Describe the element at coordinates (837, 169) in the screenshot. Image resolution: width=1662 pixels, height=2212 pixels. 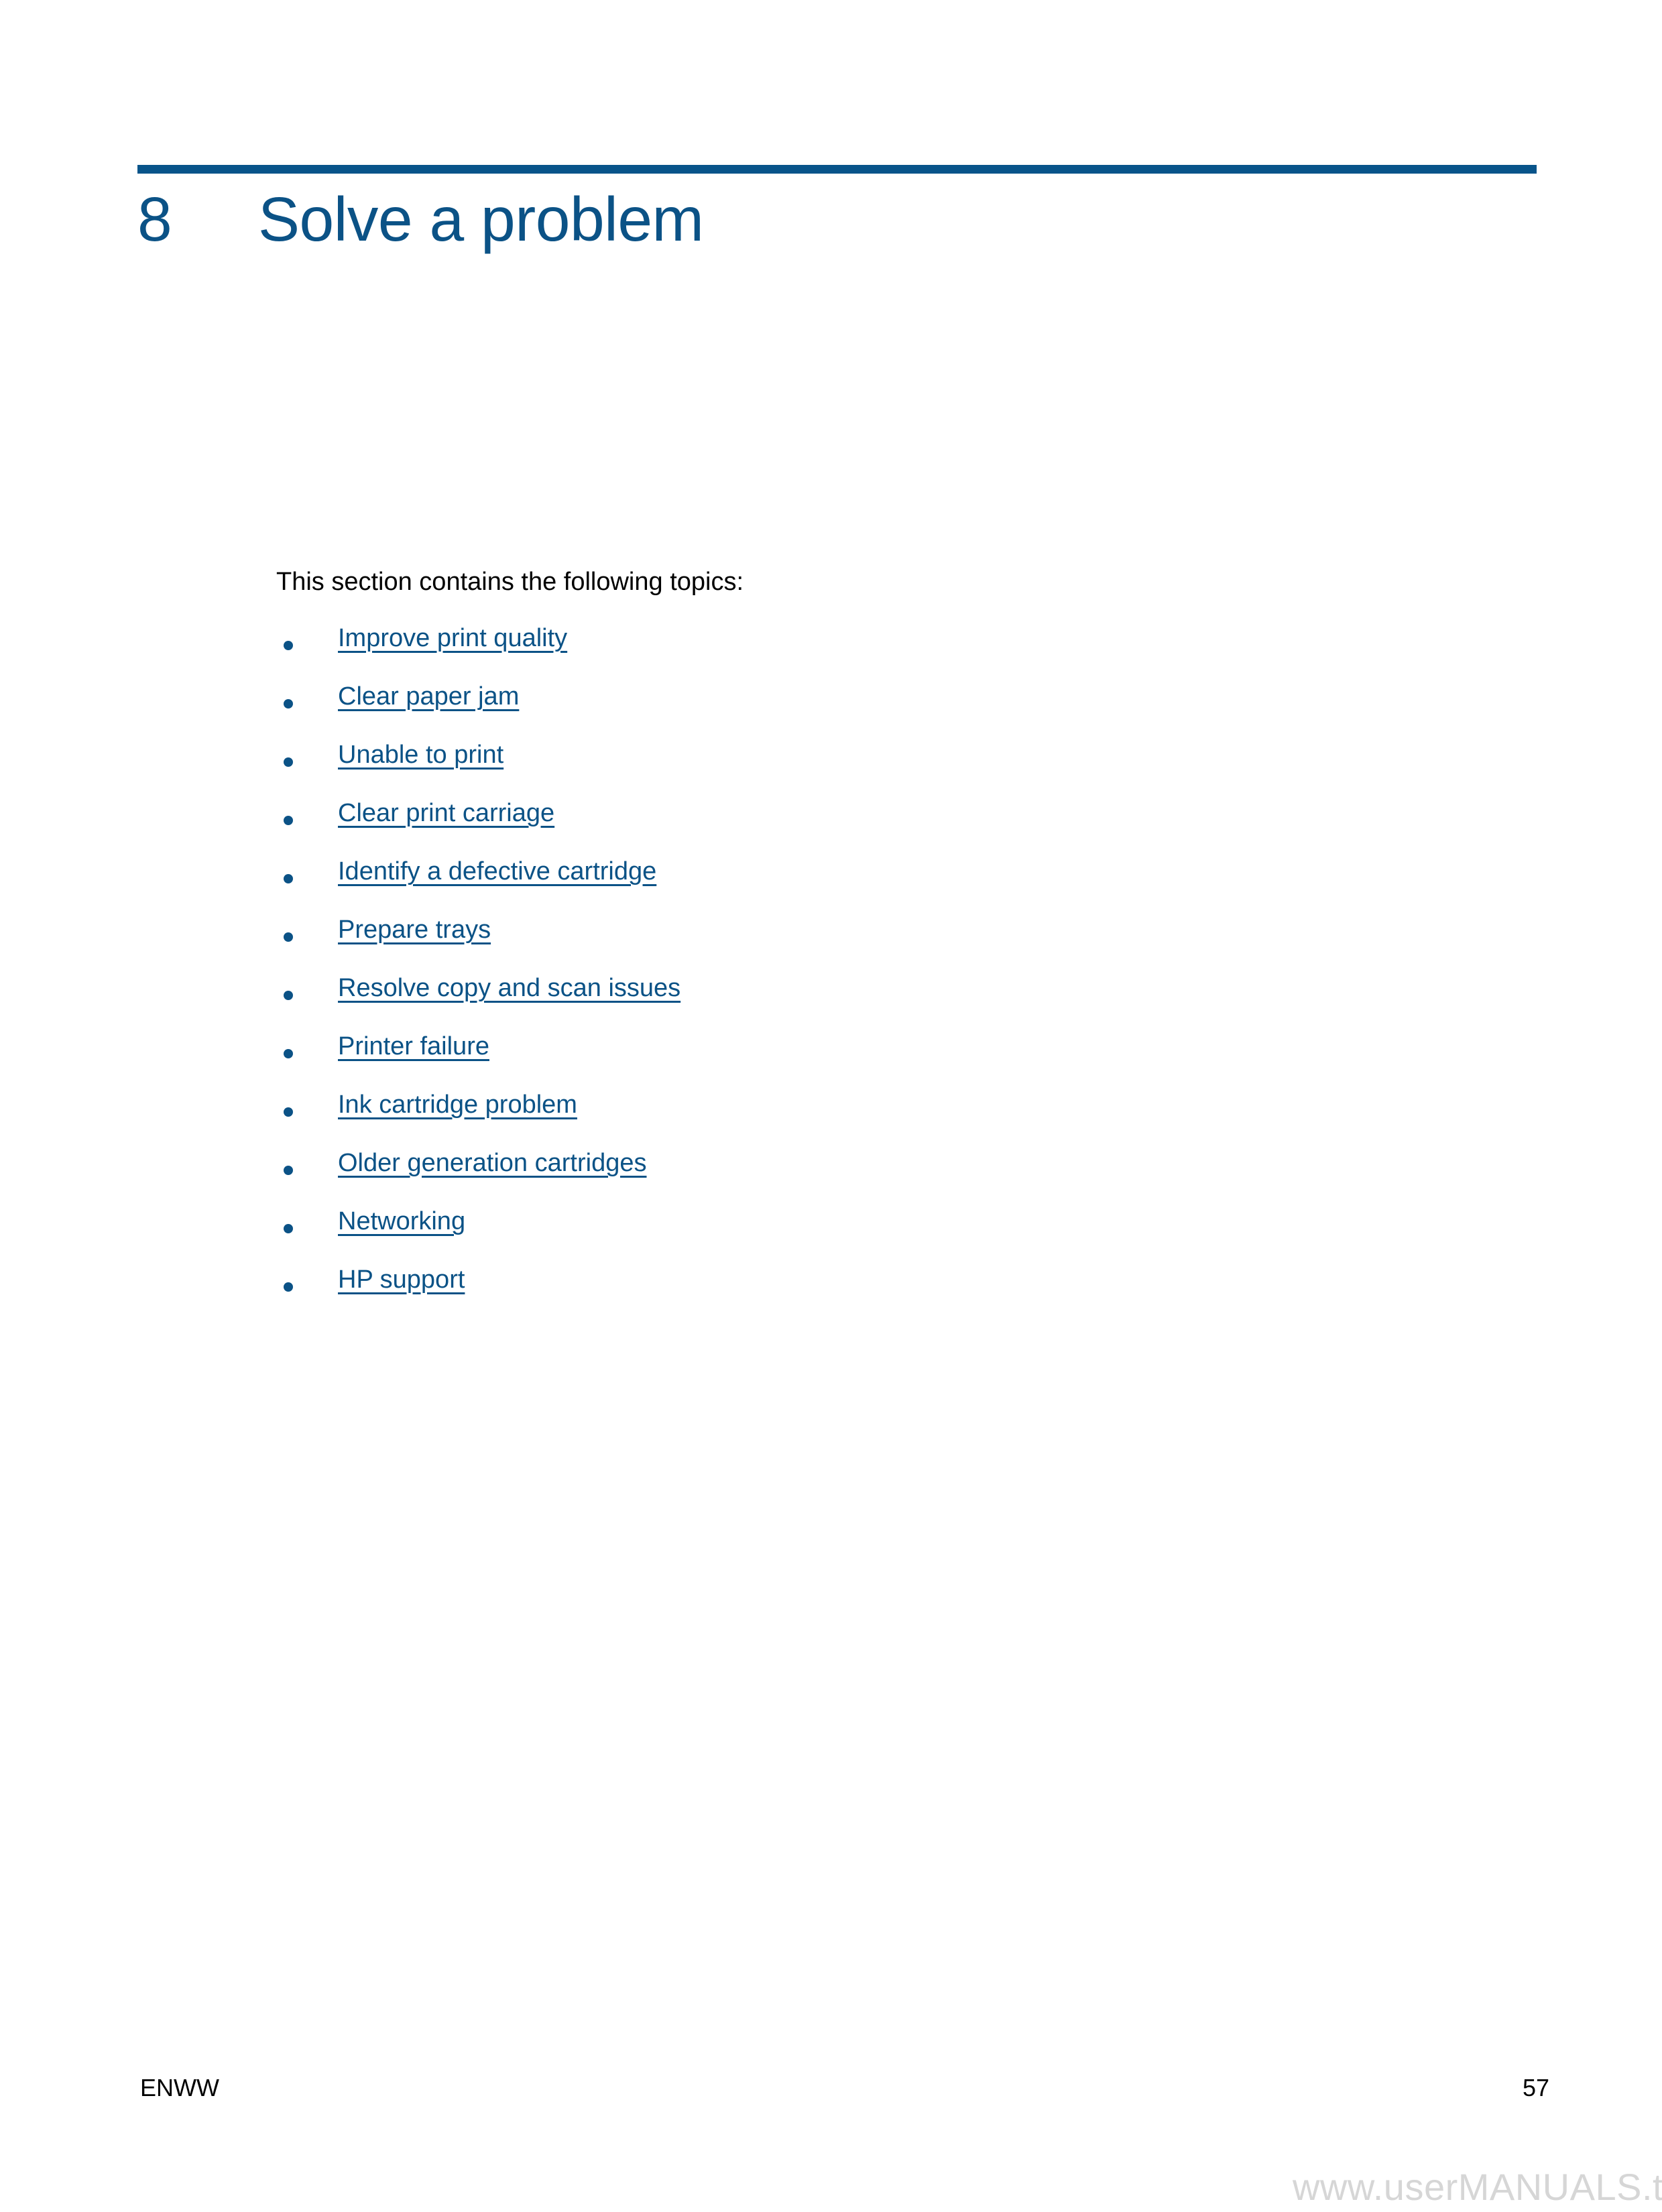
I see `chapter-header-rule` at that location.